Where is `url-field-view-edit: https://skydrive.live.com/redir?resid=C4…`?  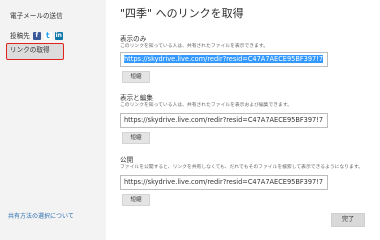
url-field-view-edit: https://skydrive.live.com/redir?resid=C4… is located at coordinates (224, 120).